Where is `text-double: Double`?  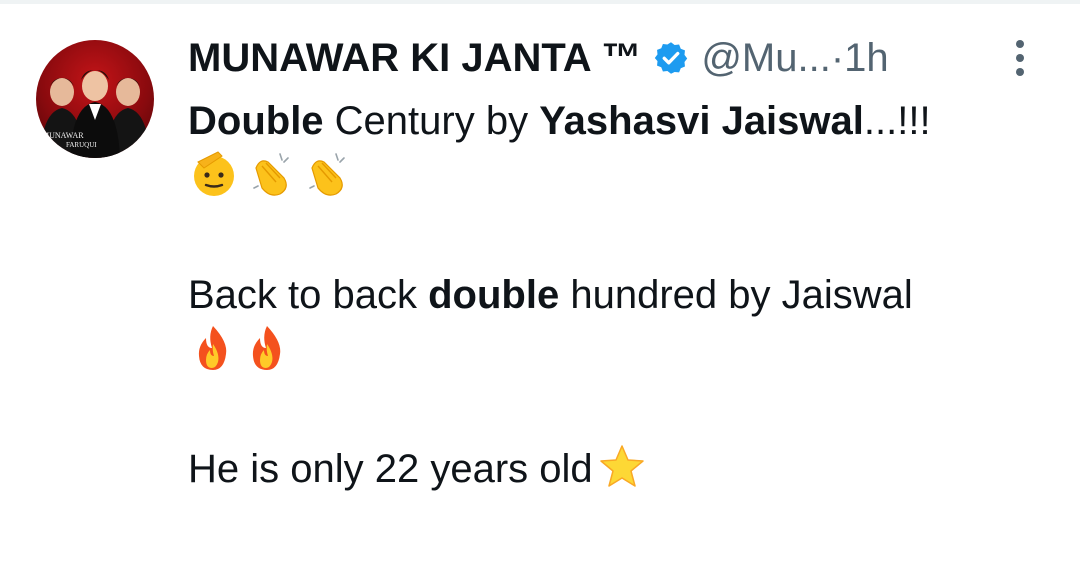
text-double: Double is located at coordinates (256, 121).